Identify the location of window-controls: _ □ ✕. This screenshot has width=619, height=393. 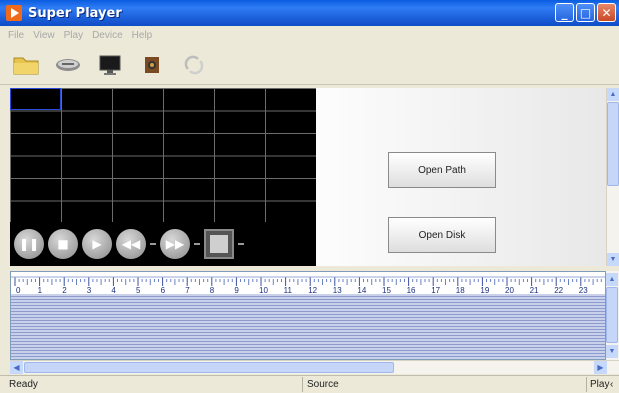
(585, 12).